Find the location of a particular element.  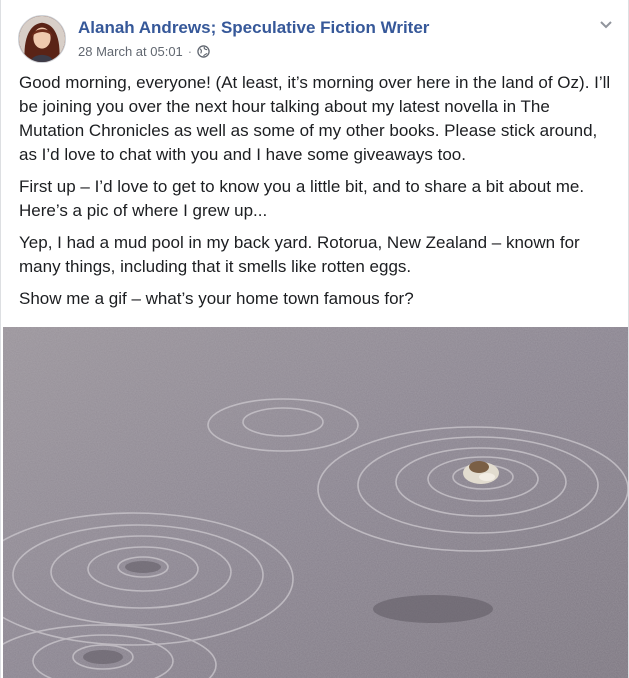

chevron-down-icon is located at coordinates (606, 24).